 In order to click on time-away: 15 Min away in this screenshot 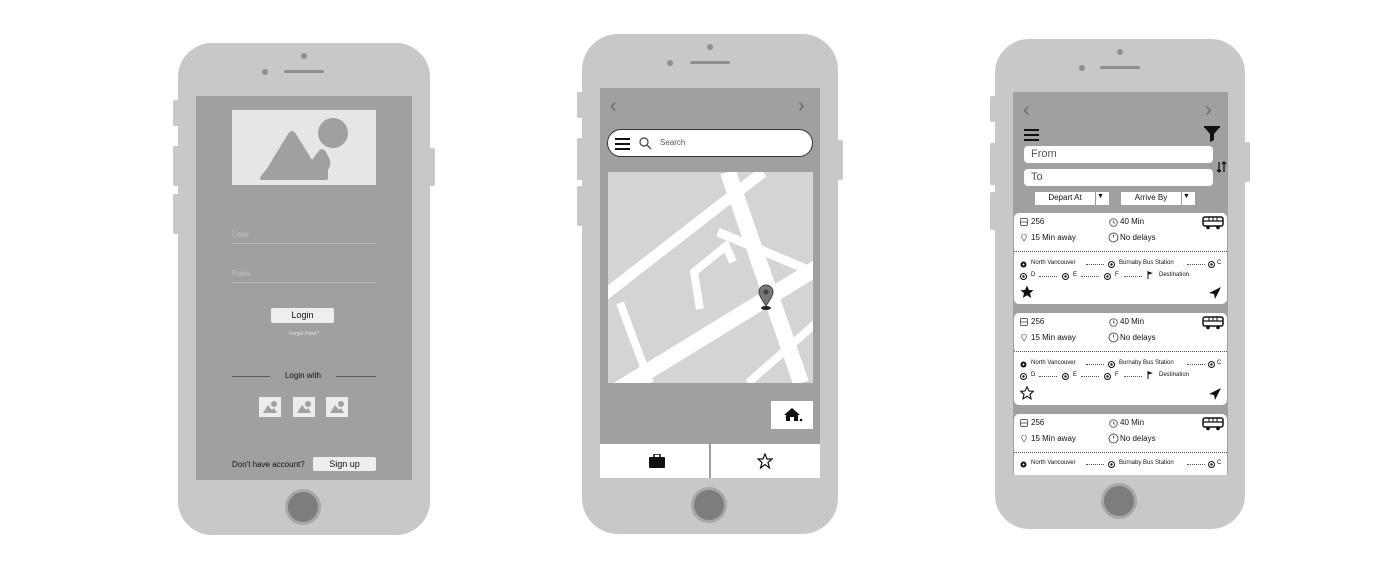, I will do `click(1053, 438)`.